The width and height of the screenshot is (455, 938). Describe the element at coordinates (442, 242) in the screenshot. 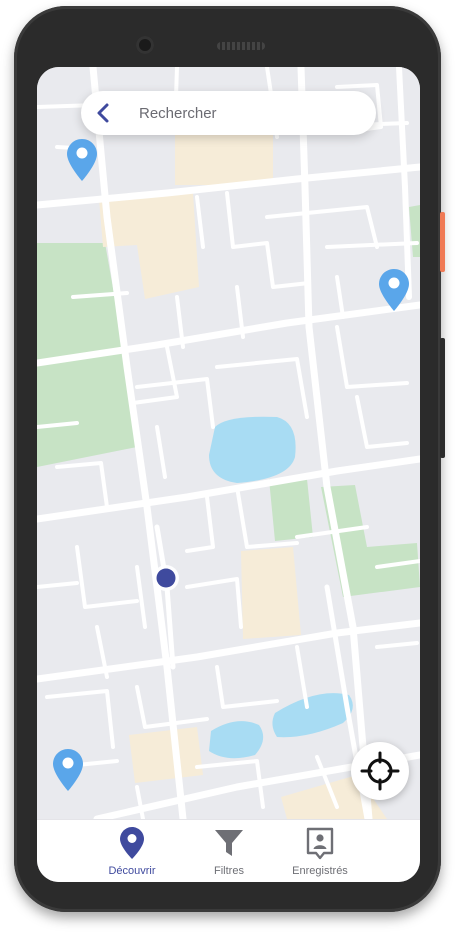

I see `power-button` at that location.